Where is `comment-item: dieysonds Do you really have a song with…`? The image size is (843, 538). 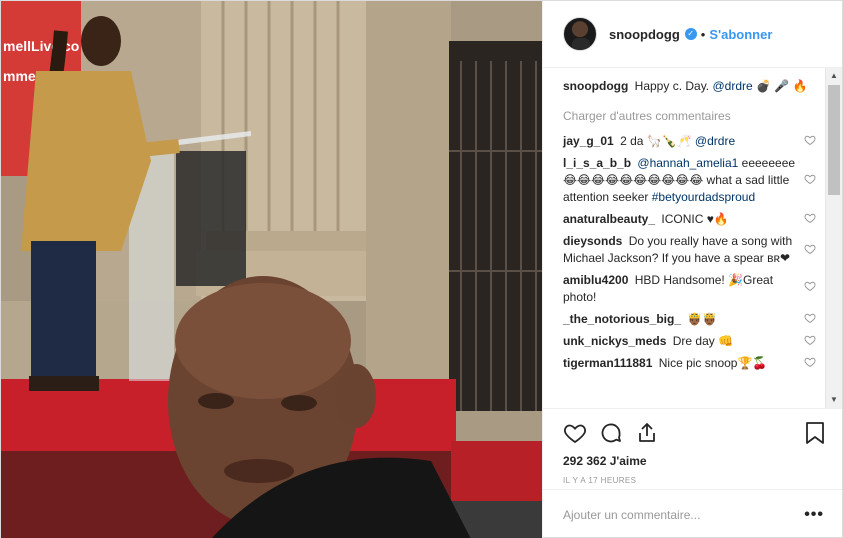
comment-item: dieysonds Do you really have a song with… is located at coordinates (689, 250).